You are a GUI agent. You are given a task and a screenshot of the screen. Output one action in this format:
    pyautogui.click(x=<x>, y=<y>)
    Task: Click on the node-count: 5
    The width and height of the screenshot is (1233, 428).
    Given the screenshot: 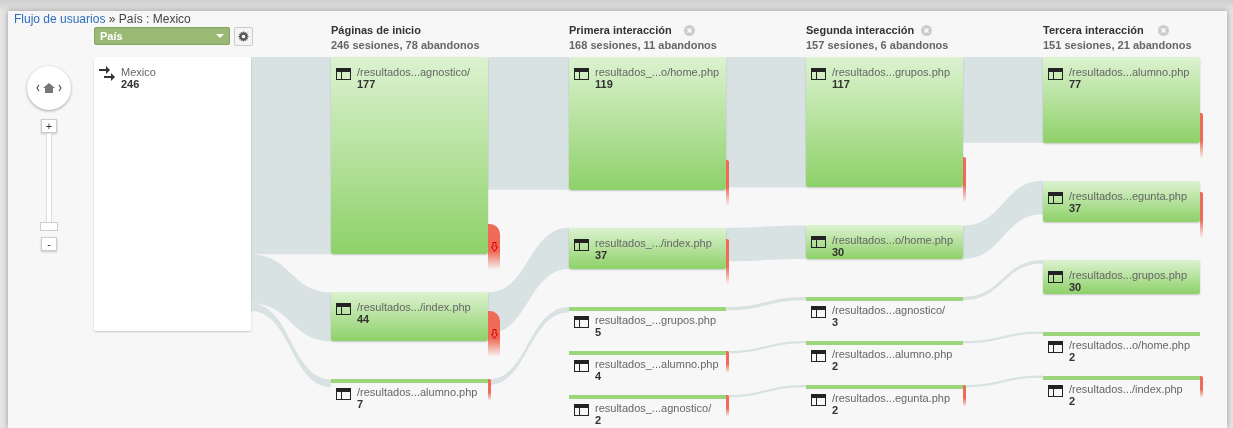 What is the action you would take?
    pyautogui.click(x=598, y=331)
    